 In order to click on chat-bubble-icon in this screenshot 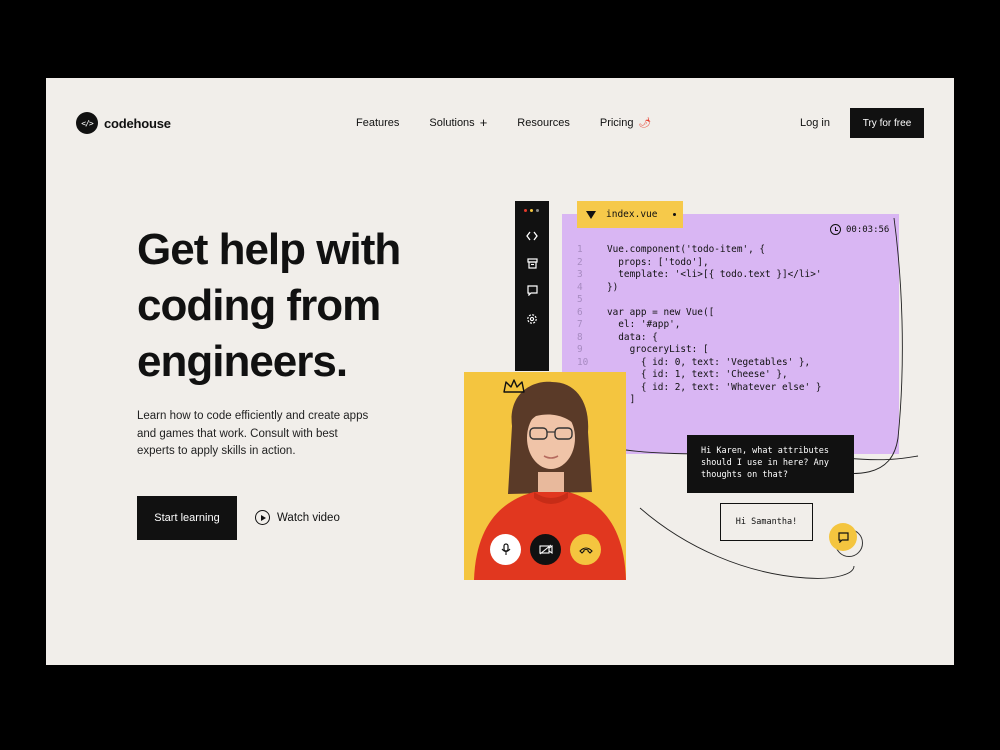, I will do `click(843, 537)`.